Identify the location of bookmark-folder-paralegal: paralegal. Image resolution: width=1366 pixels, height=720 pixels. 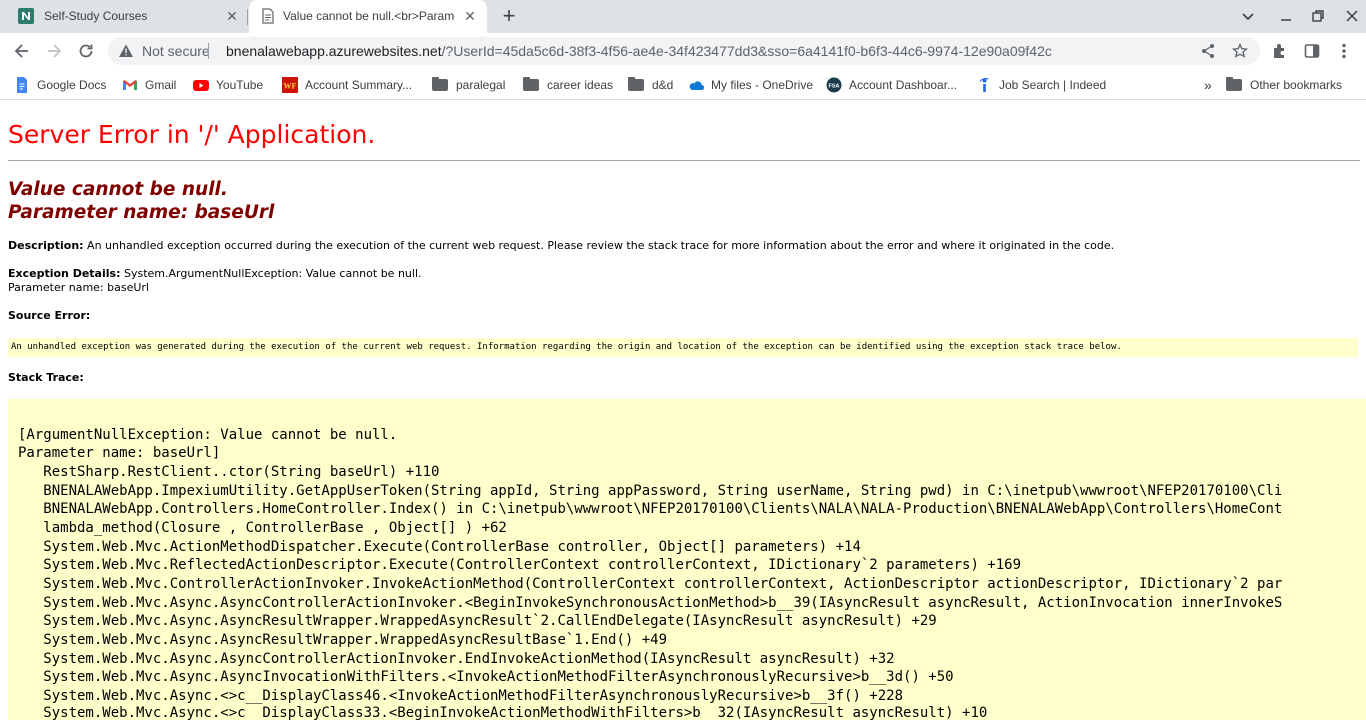
(468, 85).